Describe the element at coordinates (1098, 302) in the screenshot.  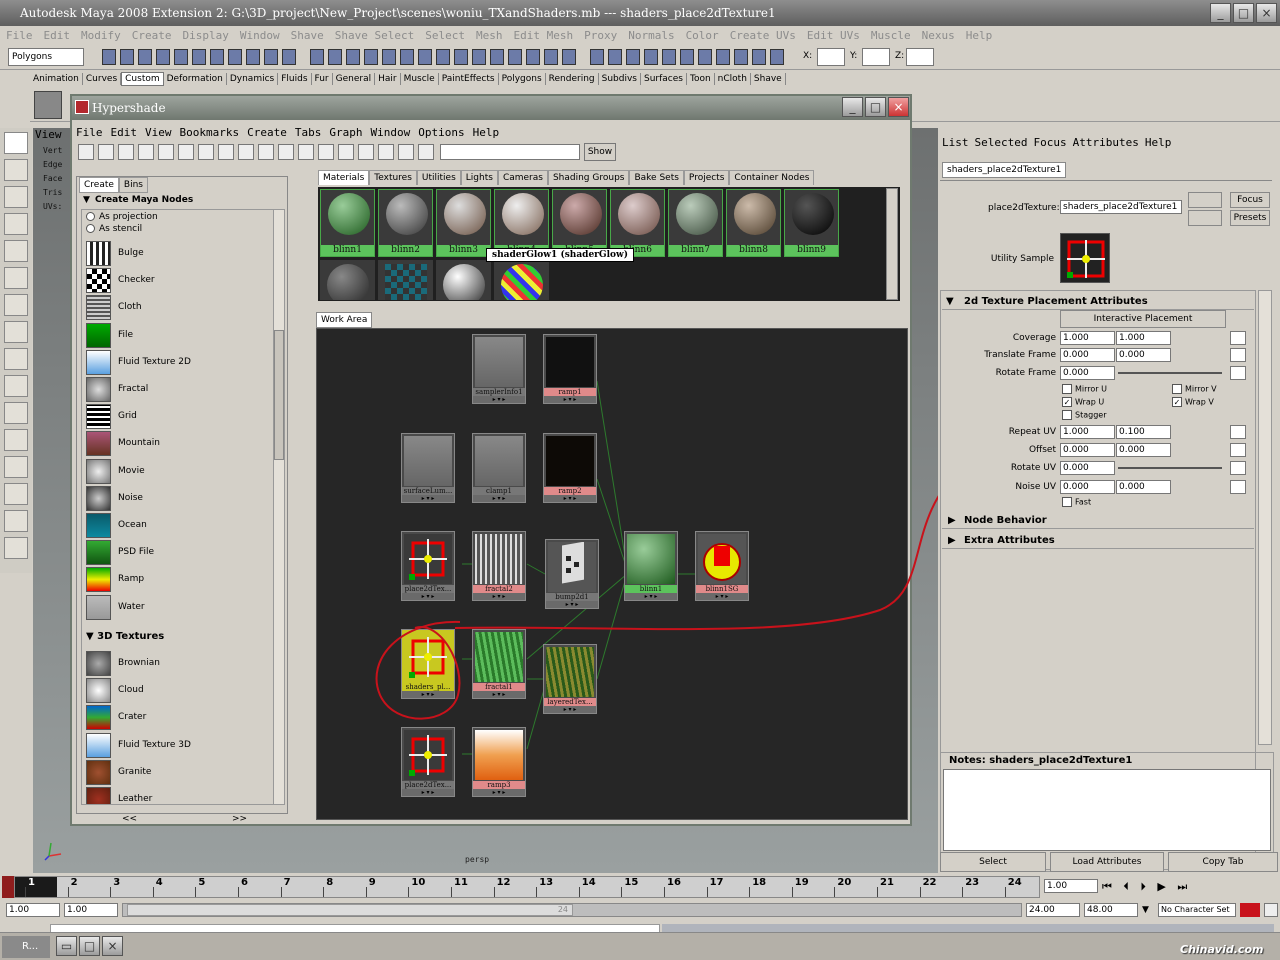
I see `section-2d-placement: ▼ 2d Texture Placement Attributes` at that location.